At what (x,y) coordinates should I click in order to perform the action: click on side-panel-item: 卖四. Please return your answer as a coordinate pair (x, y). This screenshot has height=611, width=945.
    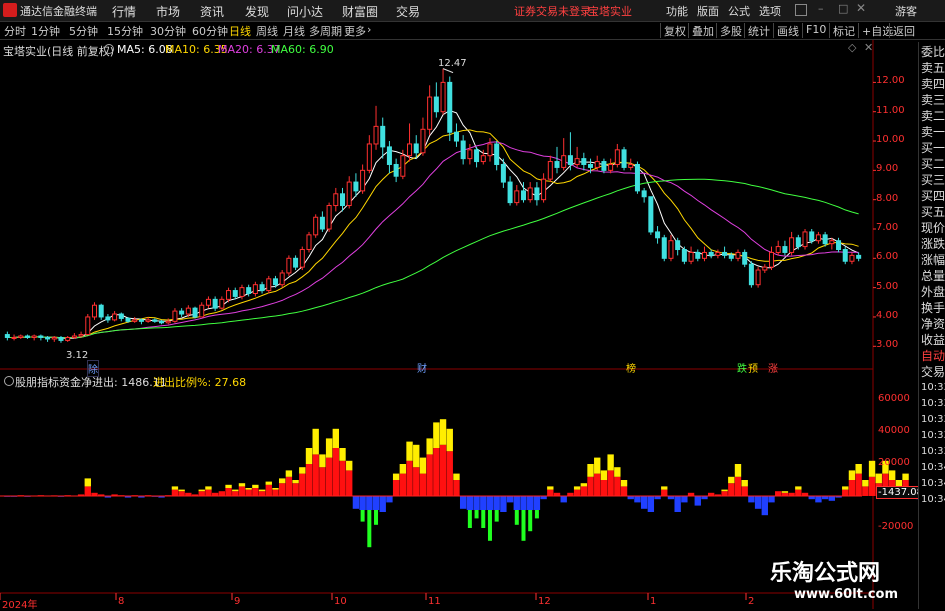
    Looking at the image, I should click on (933, 84).